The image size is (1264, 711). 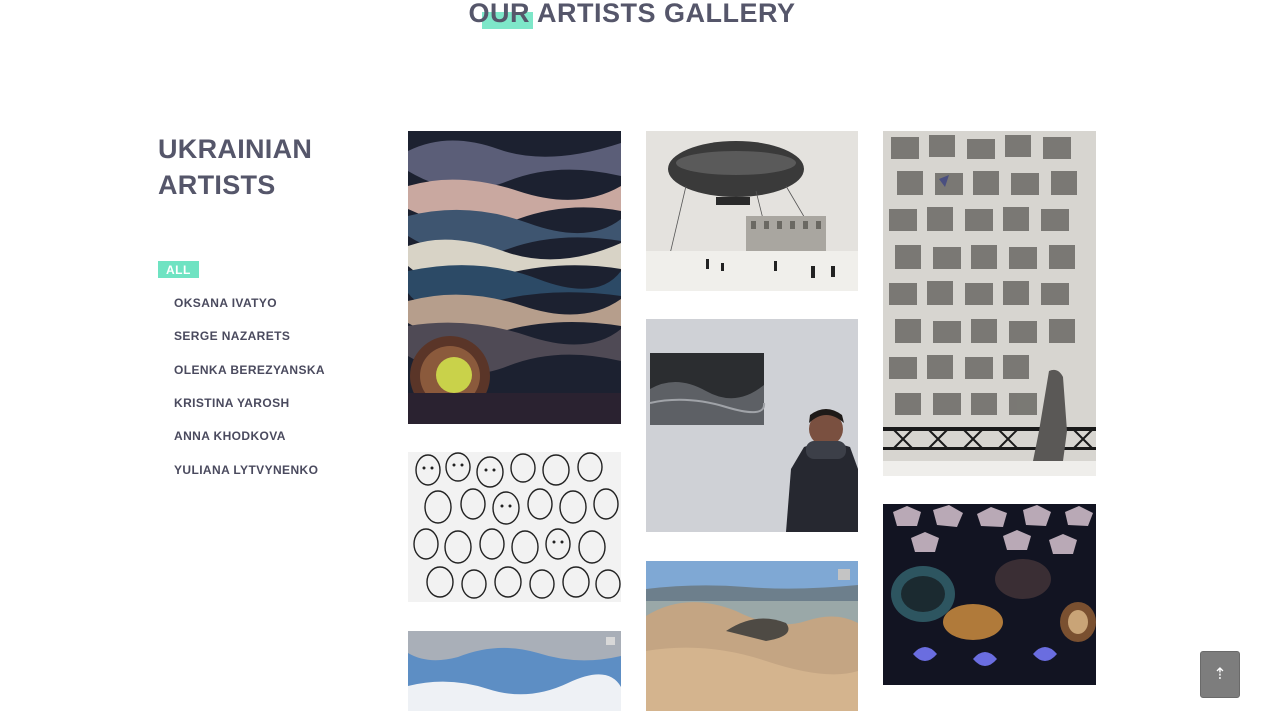 I want to click on section-heading-line2: ARTISTS, so click(x=217, y=185).